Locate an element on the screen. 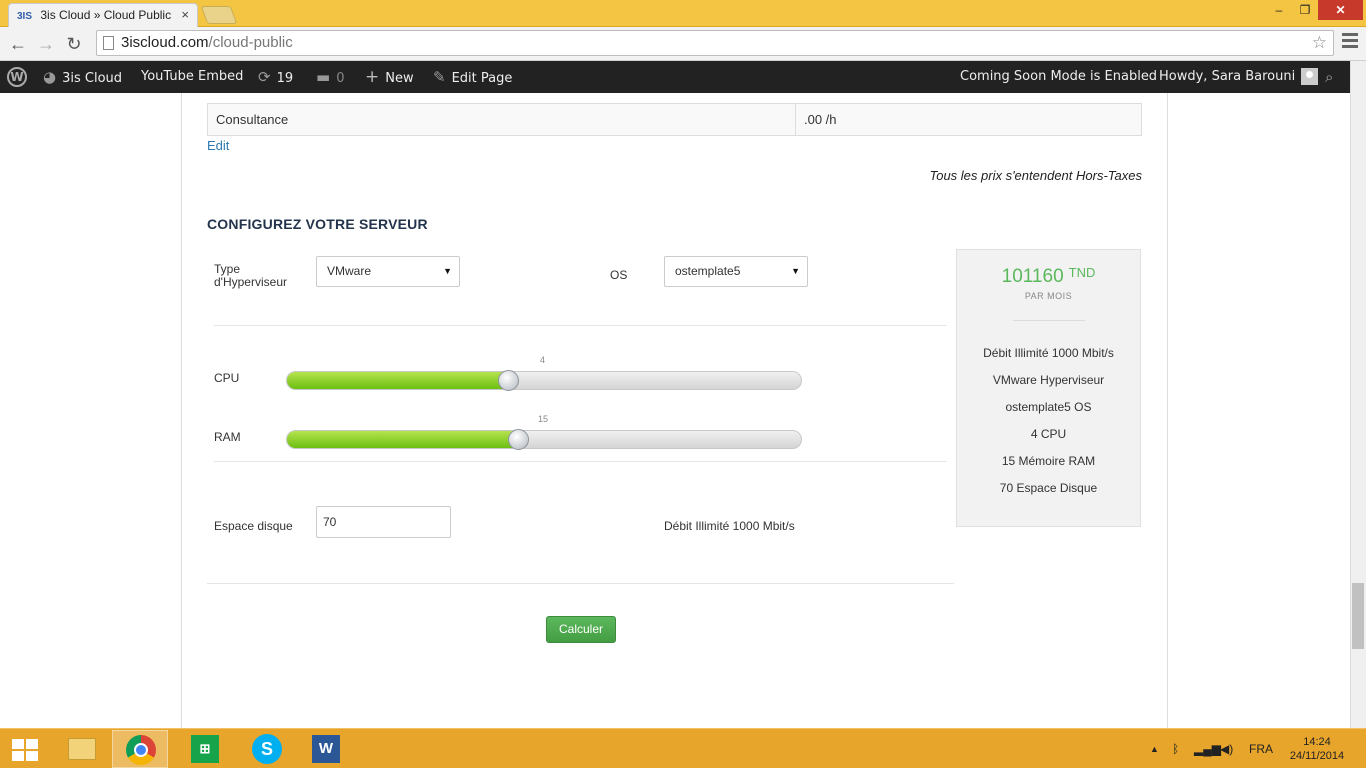 The height and width of the screenshot is (768, 1366). admin-bar-new: + New is located at coordinates (389, 77).